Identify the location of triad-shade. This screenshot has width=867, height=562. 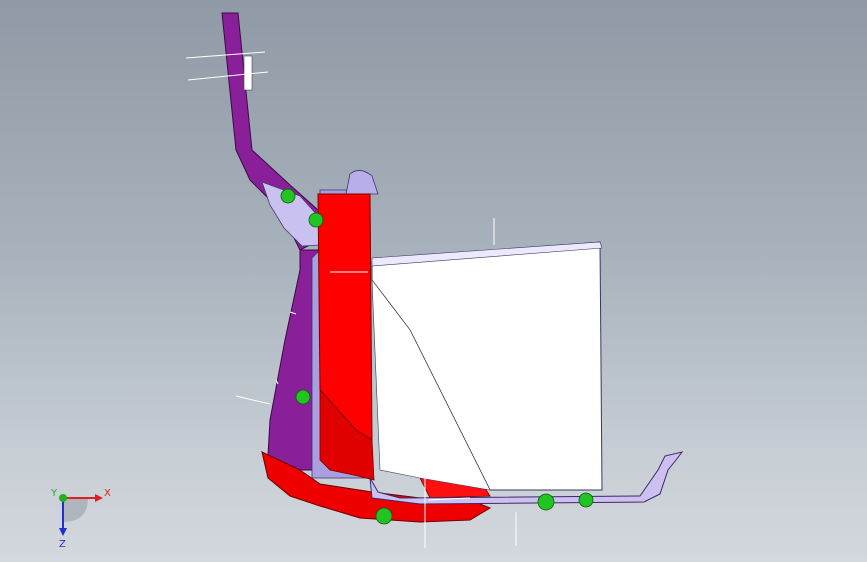
(75, 510).